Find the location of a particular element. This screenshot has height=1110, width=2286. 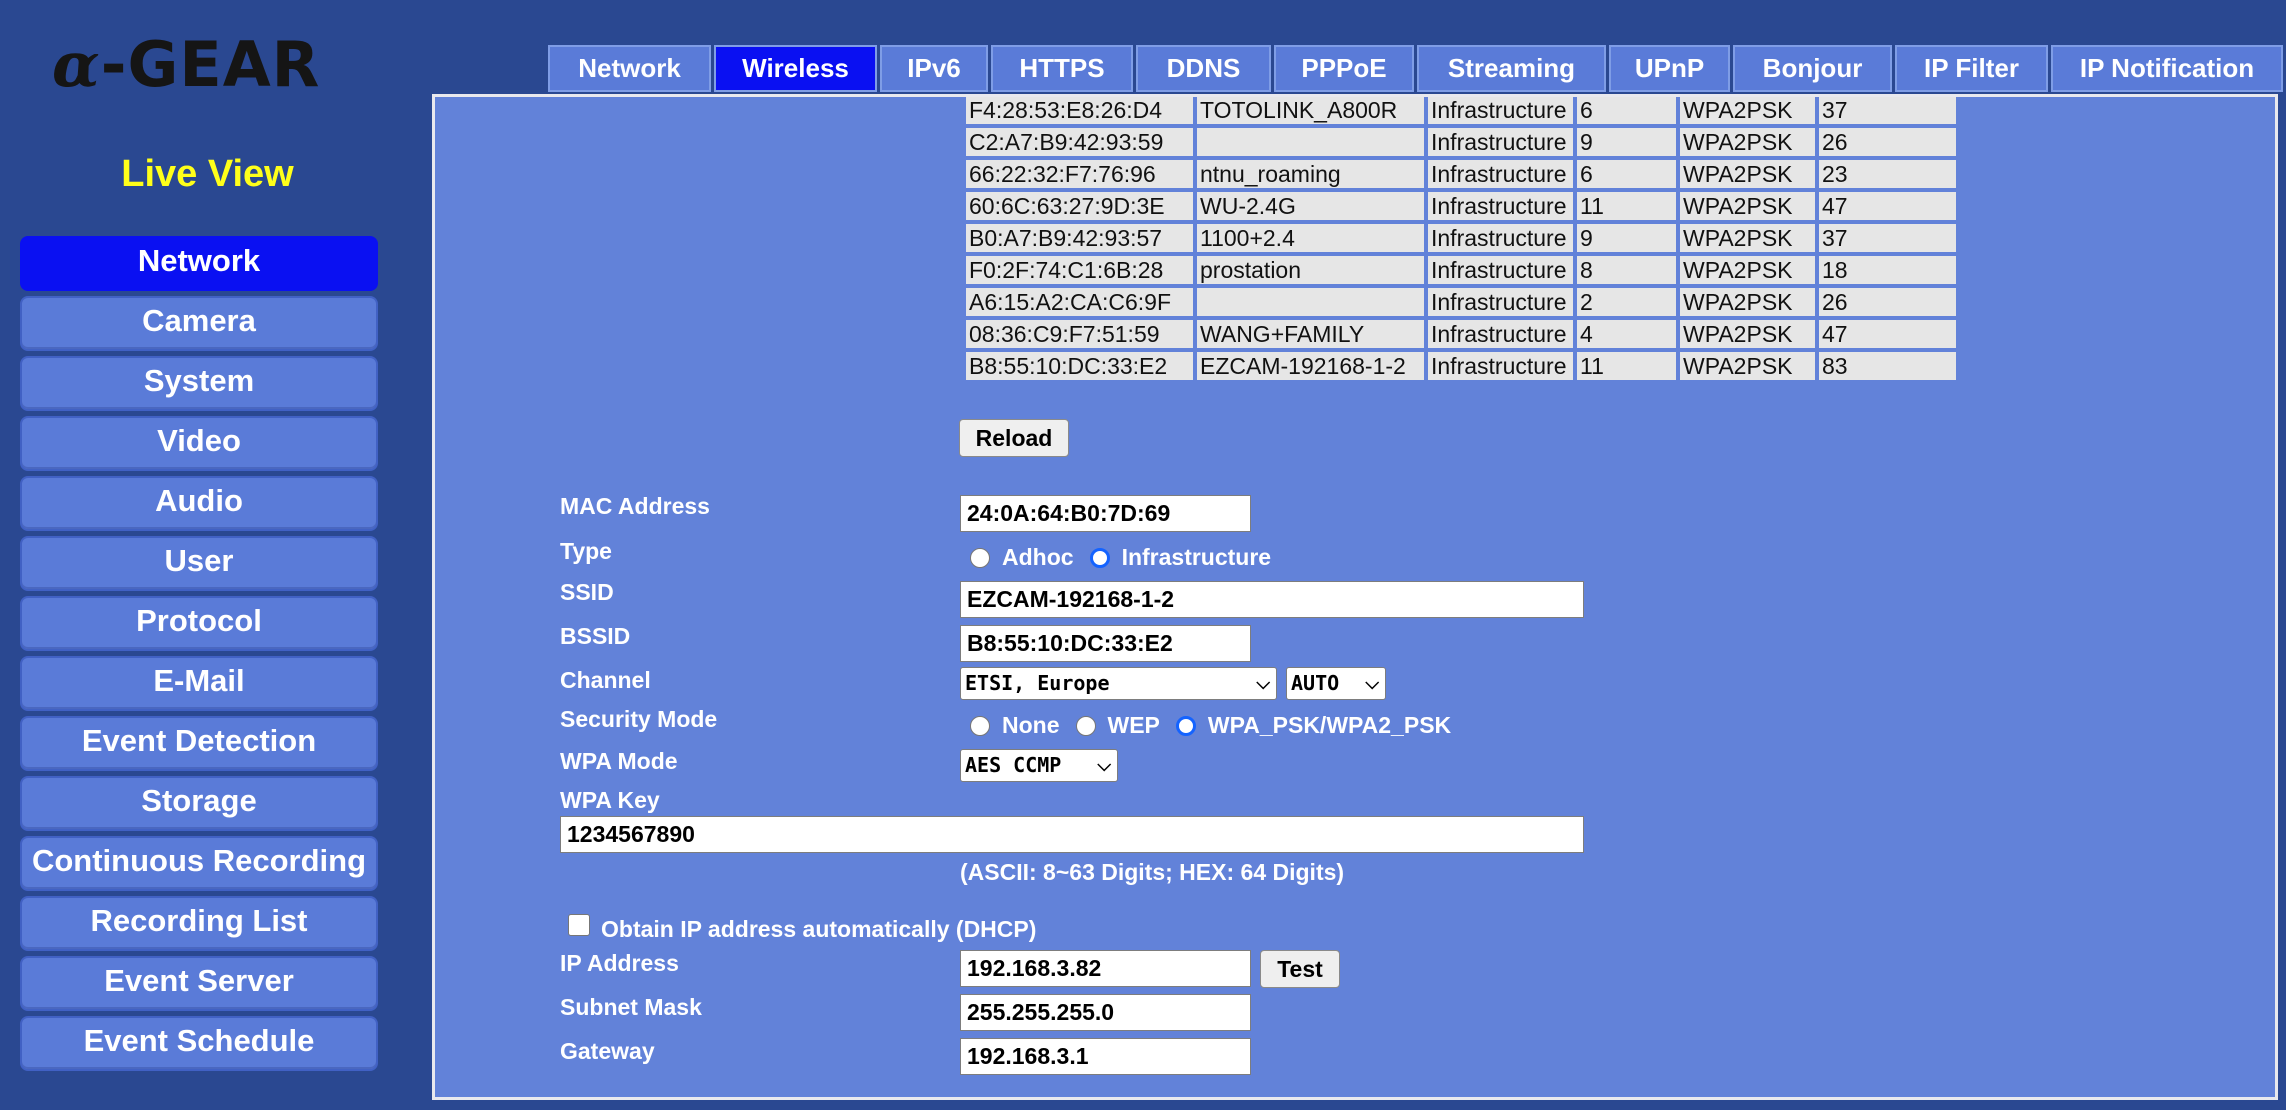

gateway-input: 192.168.3.1 is located at coordinates (1105, 1056).